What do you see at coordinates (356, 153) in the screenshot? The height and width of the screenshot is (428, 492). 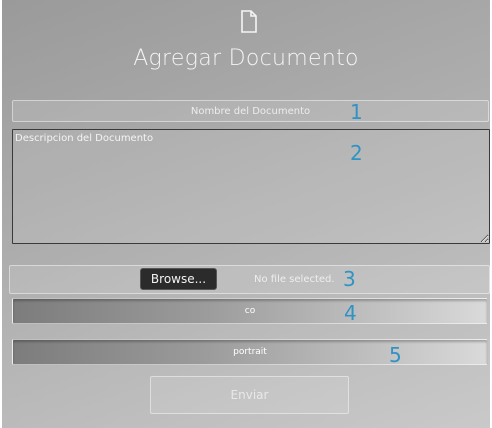 I see `marker-2: 2` at bounding box center [356, 153].